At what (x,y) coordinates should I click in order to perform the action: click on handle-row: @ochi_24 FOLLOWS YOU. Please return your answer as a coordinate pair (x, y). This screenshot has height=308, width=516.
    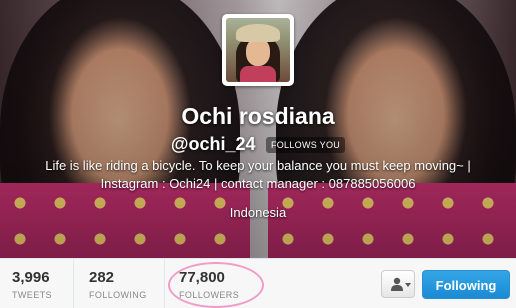
    Looking at the image, I should click on (258, 144).